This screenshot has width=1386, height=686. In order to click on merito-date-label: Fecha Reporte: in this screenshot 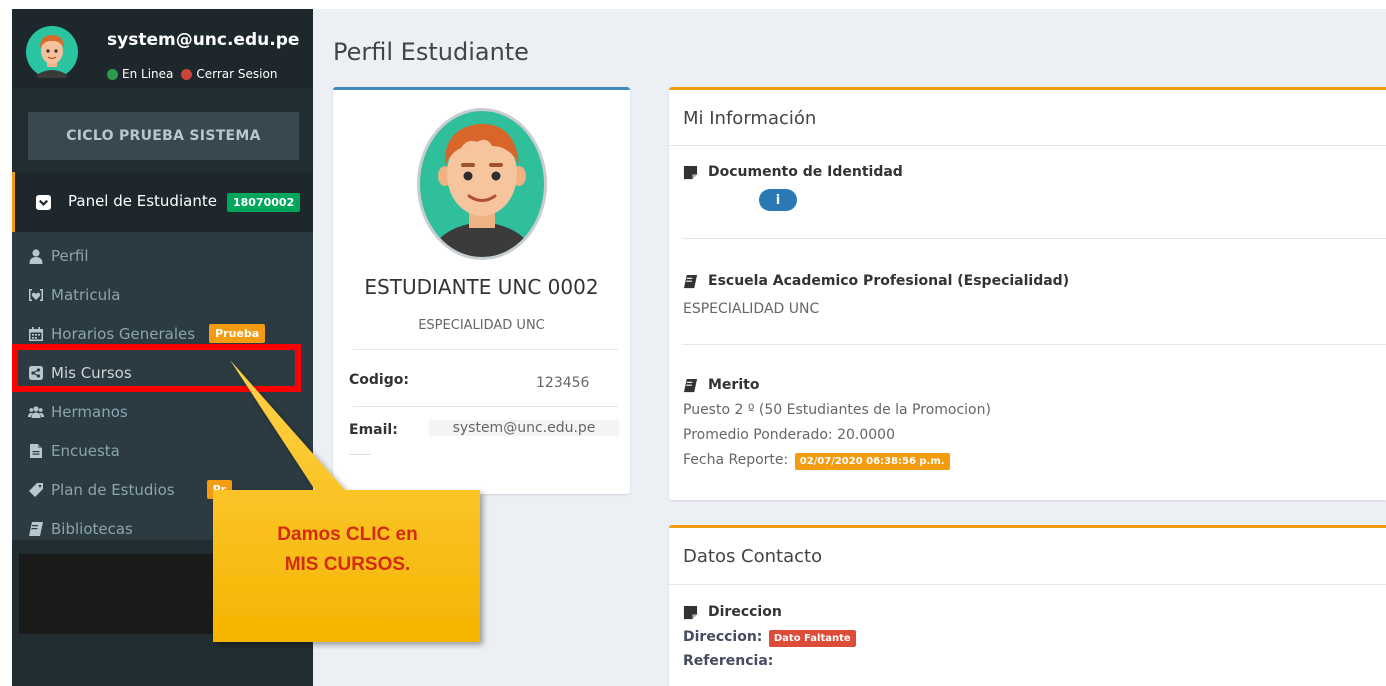, I will do `click(736, 460)`.